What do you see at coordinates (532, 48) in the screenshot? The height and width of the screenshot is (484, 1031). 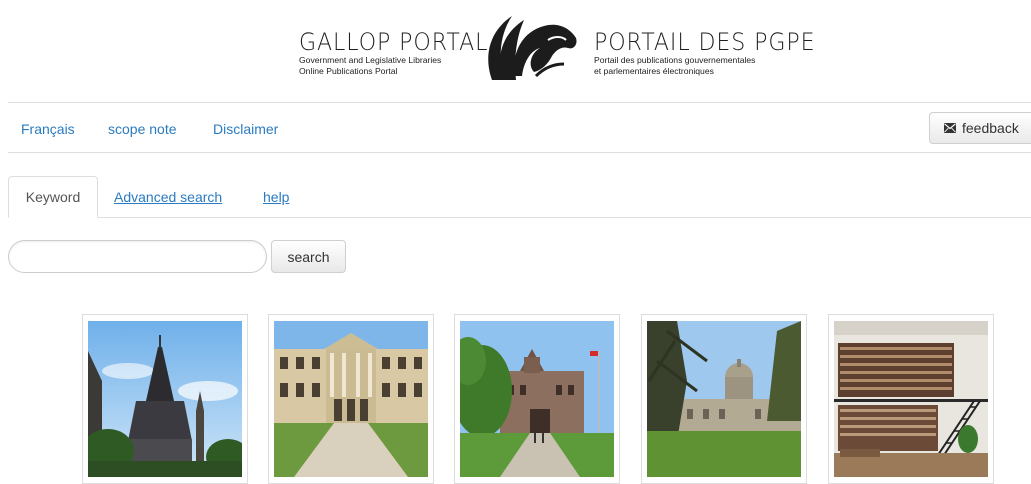 I see `horse-head-logo-icon` at bounding box center [532, 48].